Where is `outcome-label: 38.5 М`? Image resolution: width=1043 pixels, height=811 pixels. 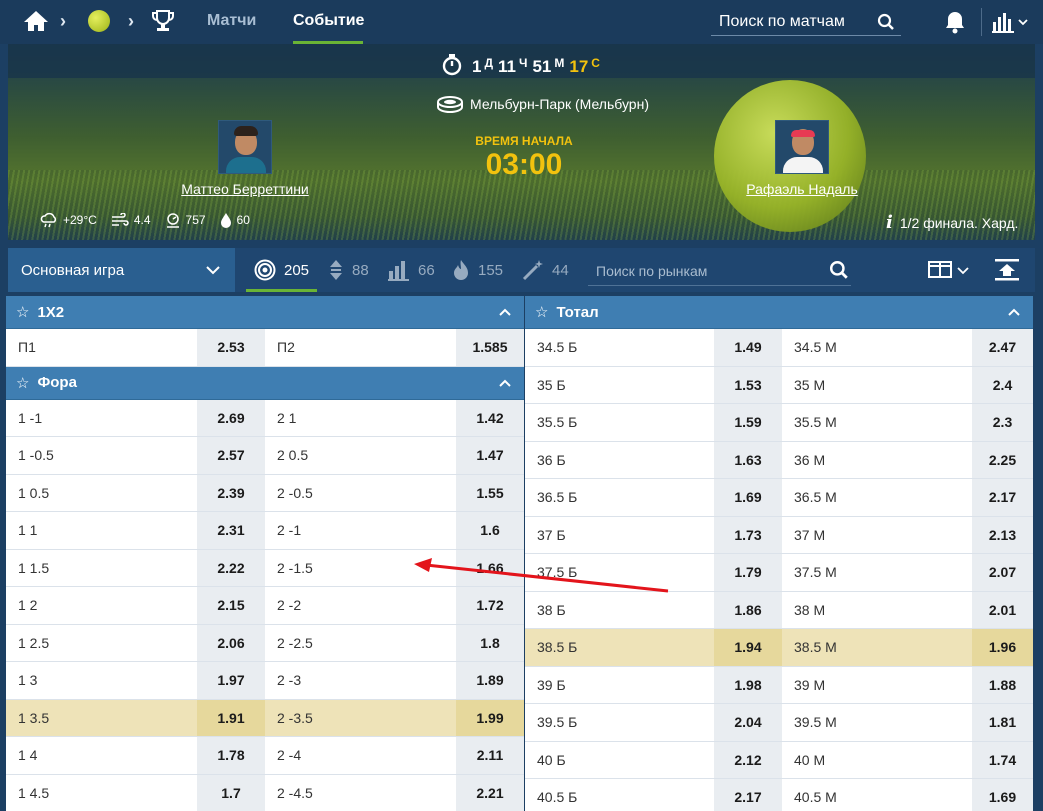 outcome-label: 38.5 М is located at coordinates (815, 647).